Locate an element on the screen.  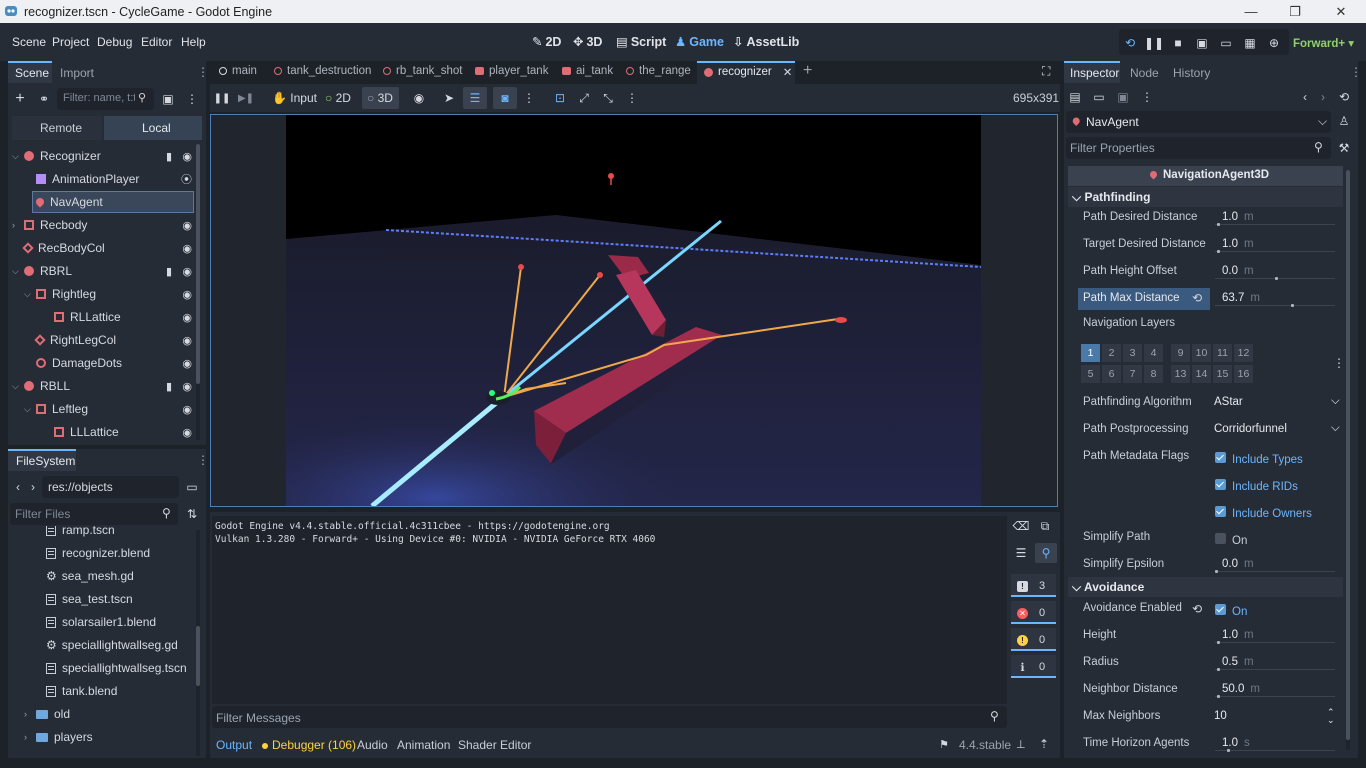
tree-node-rbrl: ⌵ RBRL ▮ ◉ is located at coordinates (103, 271).